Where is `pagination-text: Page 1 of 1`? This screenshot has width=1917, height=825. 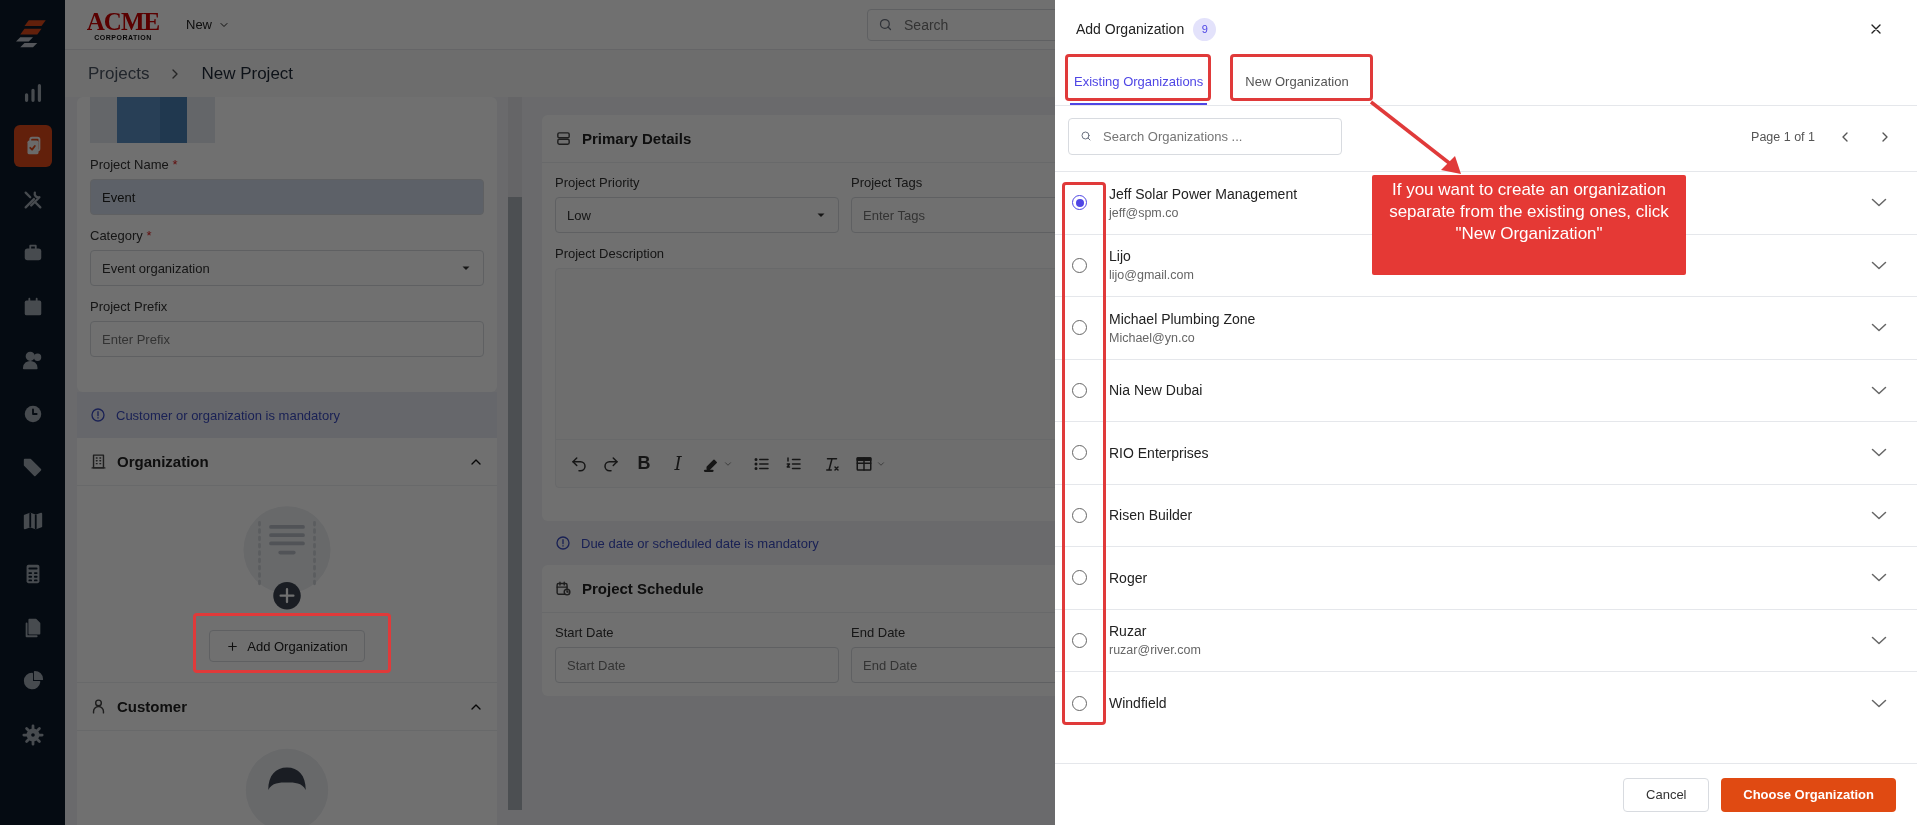
pagination-text: Page 1 of 1 is located at coordinates (1783, 136).